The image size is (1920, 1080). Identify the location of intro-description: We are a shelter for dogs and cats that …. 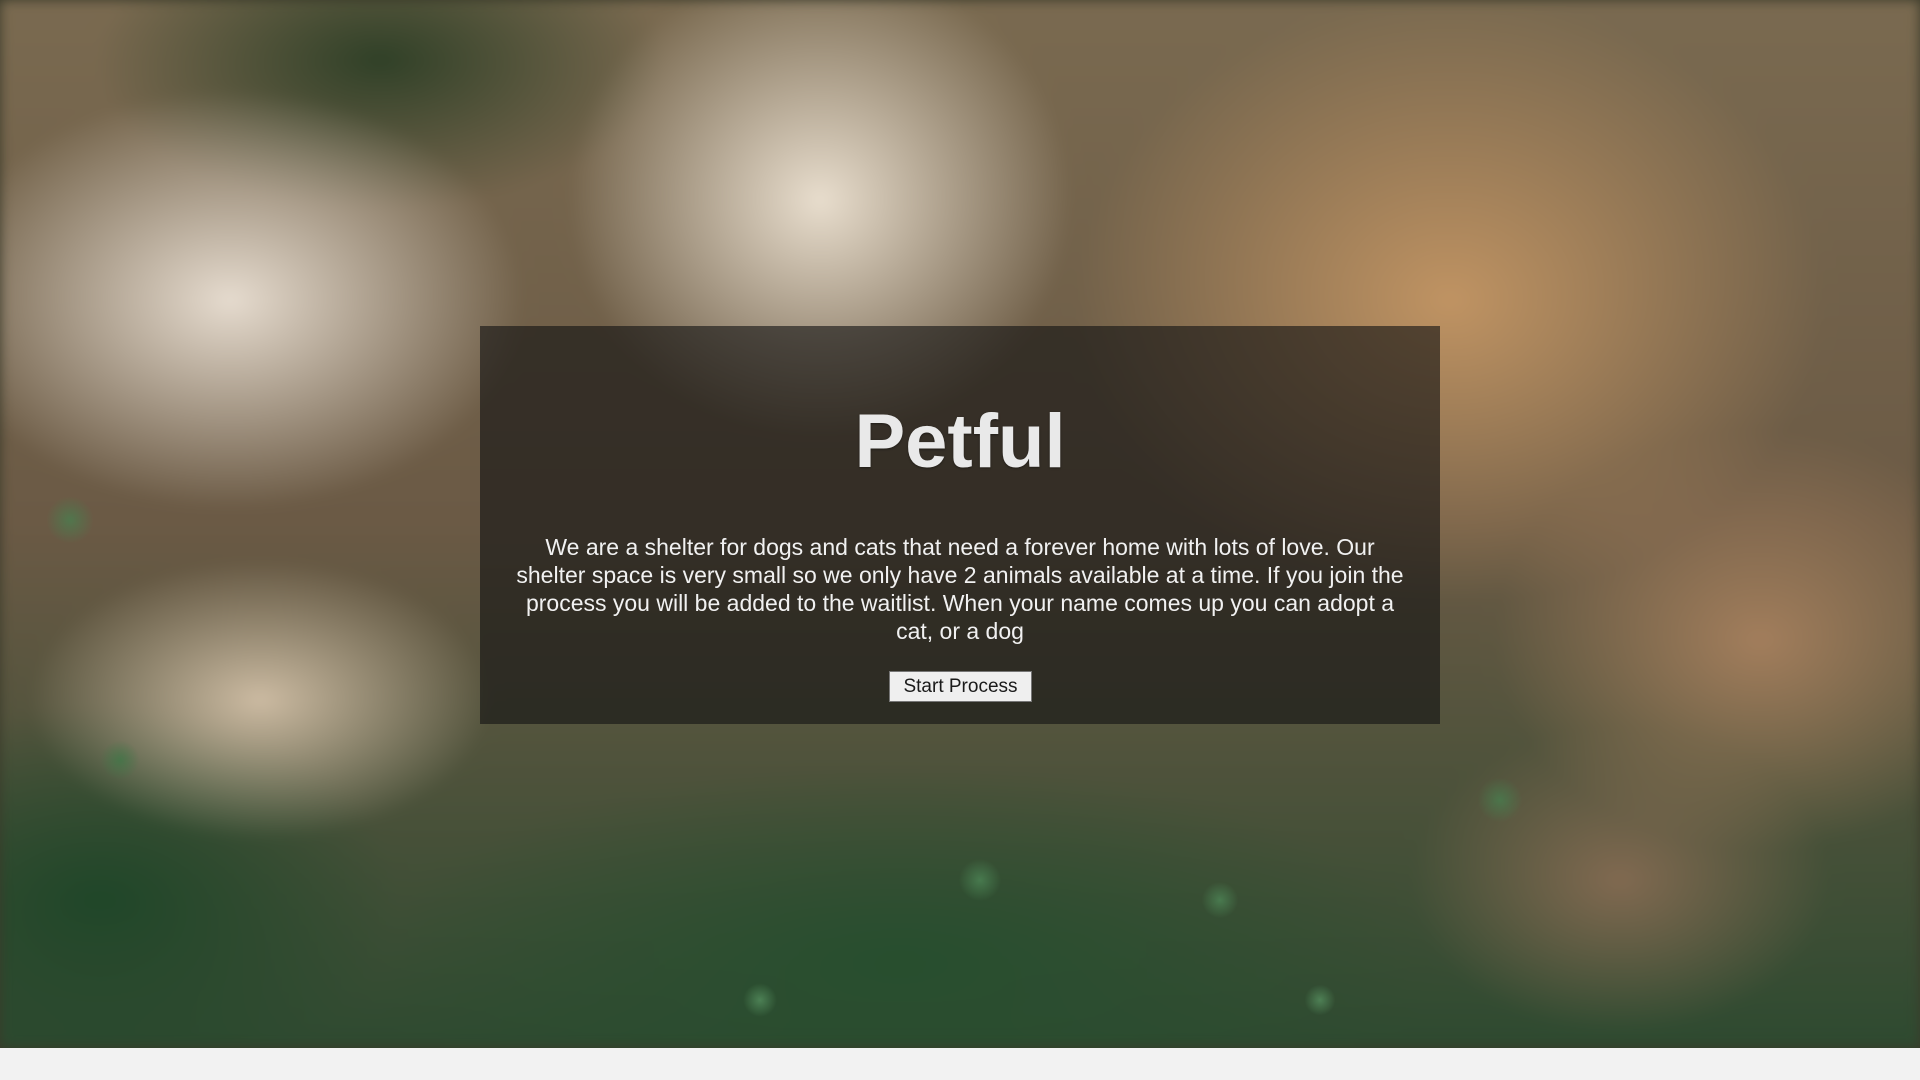
(960, 589).